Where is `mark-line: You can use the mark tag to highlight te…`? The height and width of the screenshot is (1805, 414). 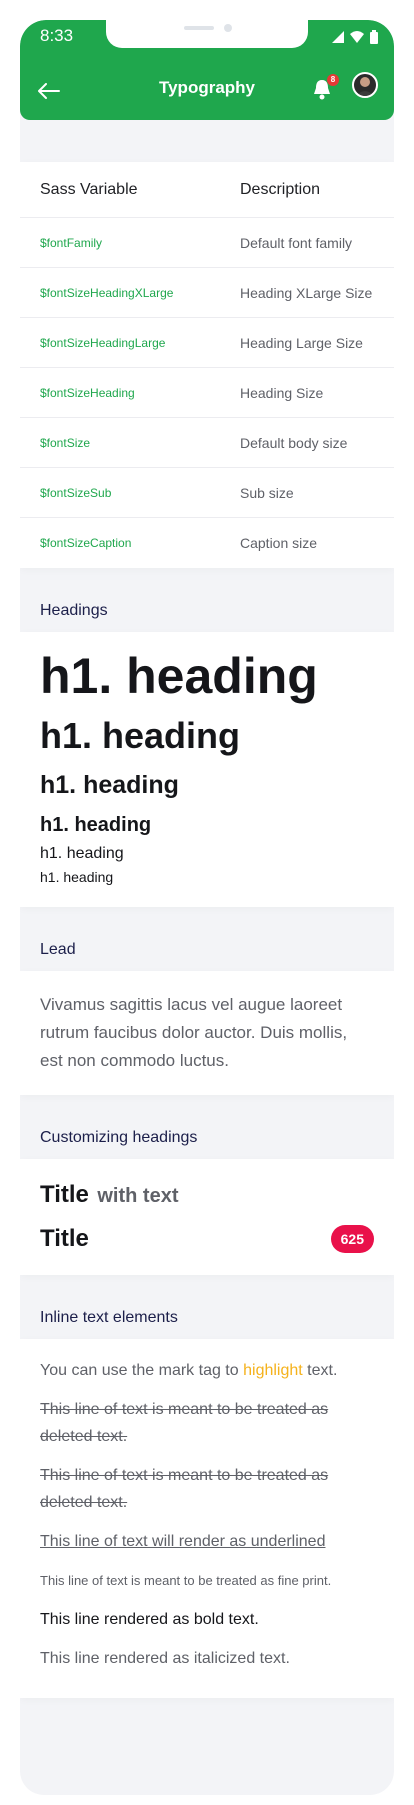
mark-line: You can use the mark tag to highlight te… is located at coordinates (207, 1370).